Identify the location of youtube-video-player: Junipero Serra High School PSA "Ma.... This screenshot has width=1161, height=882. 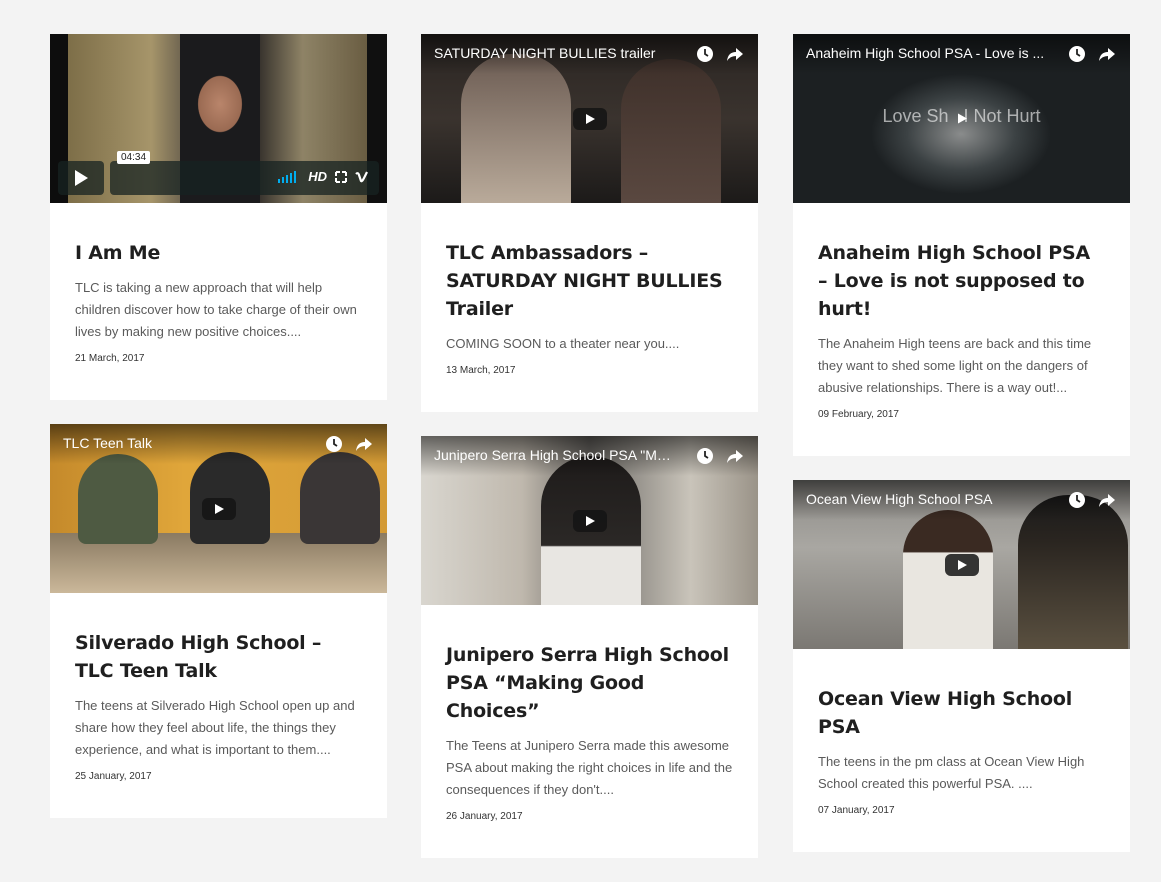
(589, 520).